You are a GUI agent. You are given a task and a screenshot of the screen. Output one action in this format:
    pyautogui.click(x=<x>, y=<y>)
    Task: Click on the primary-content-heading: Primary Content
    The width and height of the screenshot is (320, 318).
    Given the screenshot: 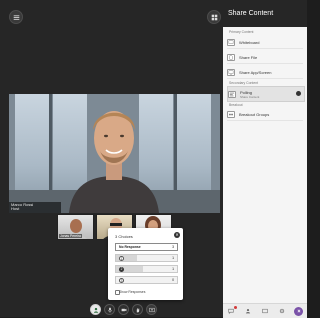 What is the action you would take?
    pyautogui.click(x=241, y=32)
    